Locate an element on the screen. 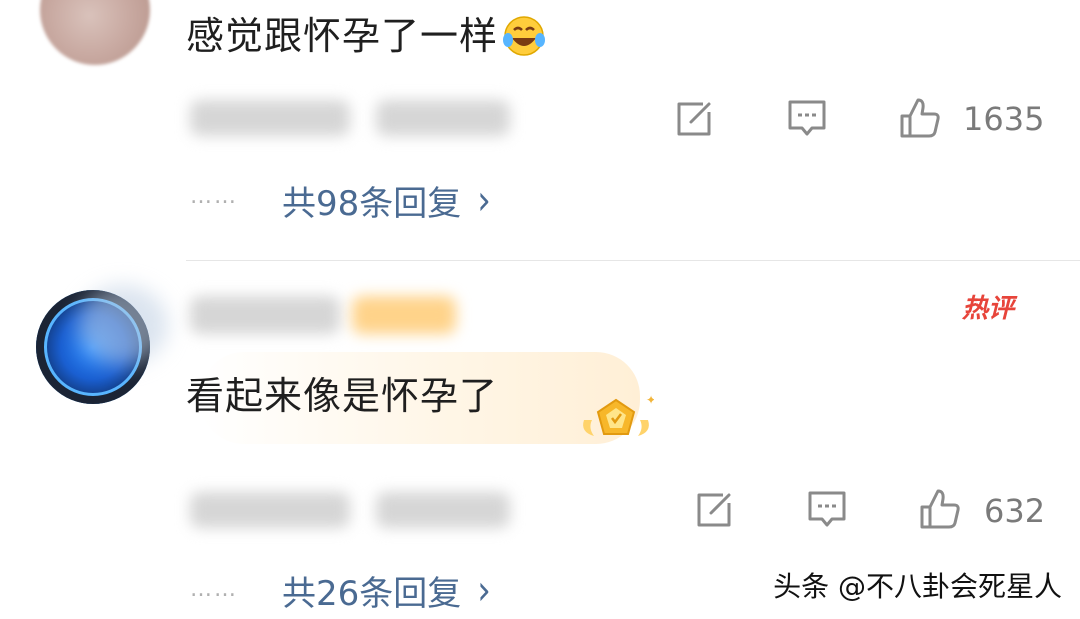 This screenshot has height=619, width=1080. comment-body: 感觉跟怀孕了一样 is located at coordinates (366, 36).